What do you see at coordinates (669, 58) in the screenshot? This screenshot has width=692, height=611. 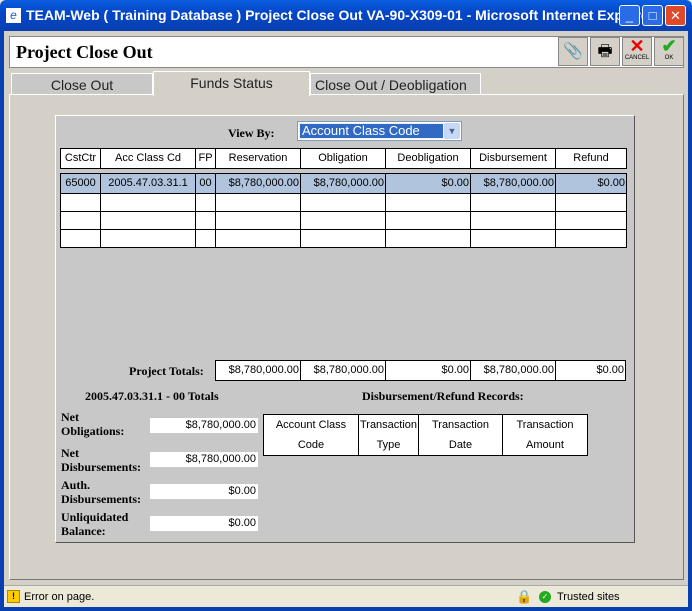 I see `ok-label: OK` at bounding box center [669, 58].